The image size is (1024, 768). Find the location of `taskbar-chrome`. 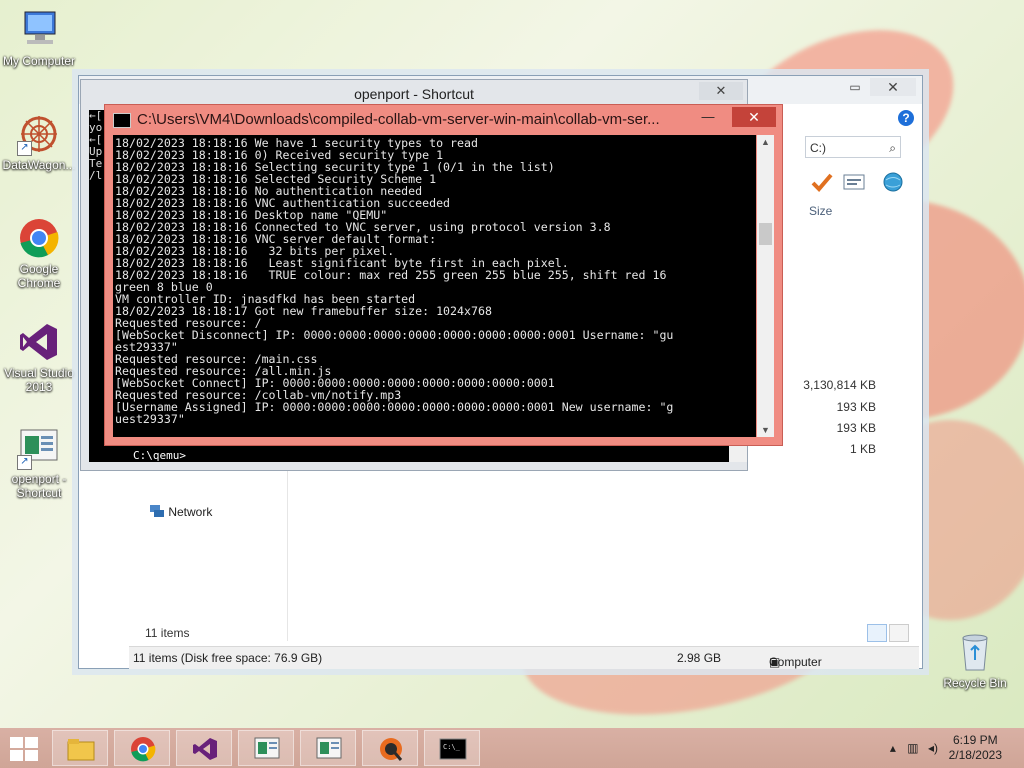

taskbar-chrome is located at coordinates (142, 748).